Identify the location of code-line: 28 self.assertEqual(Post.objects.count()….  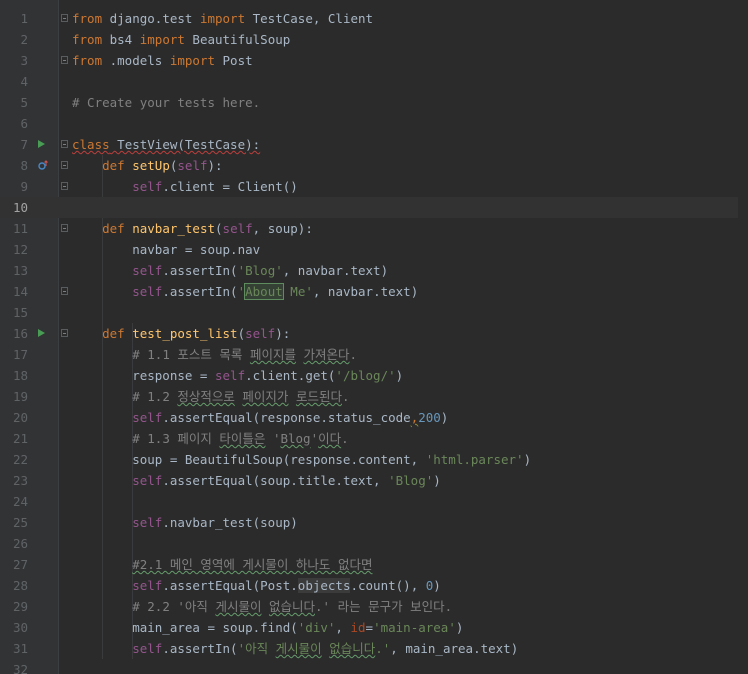
(374, 585).